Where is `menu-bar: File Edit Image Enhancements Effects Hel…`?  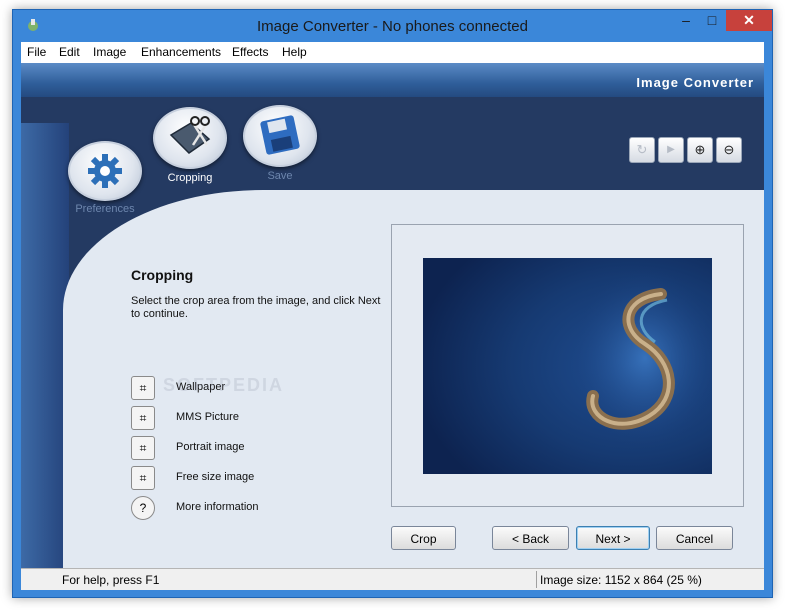
menu-bar: File Edit Image Enhancements Effects Hel… is located at coordinates (392, 52).